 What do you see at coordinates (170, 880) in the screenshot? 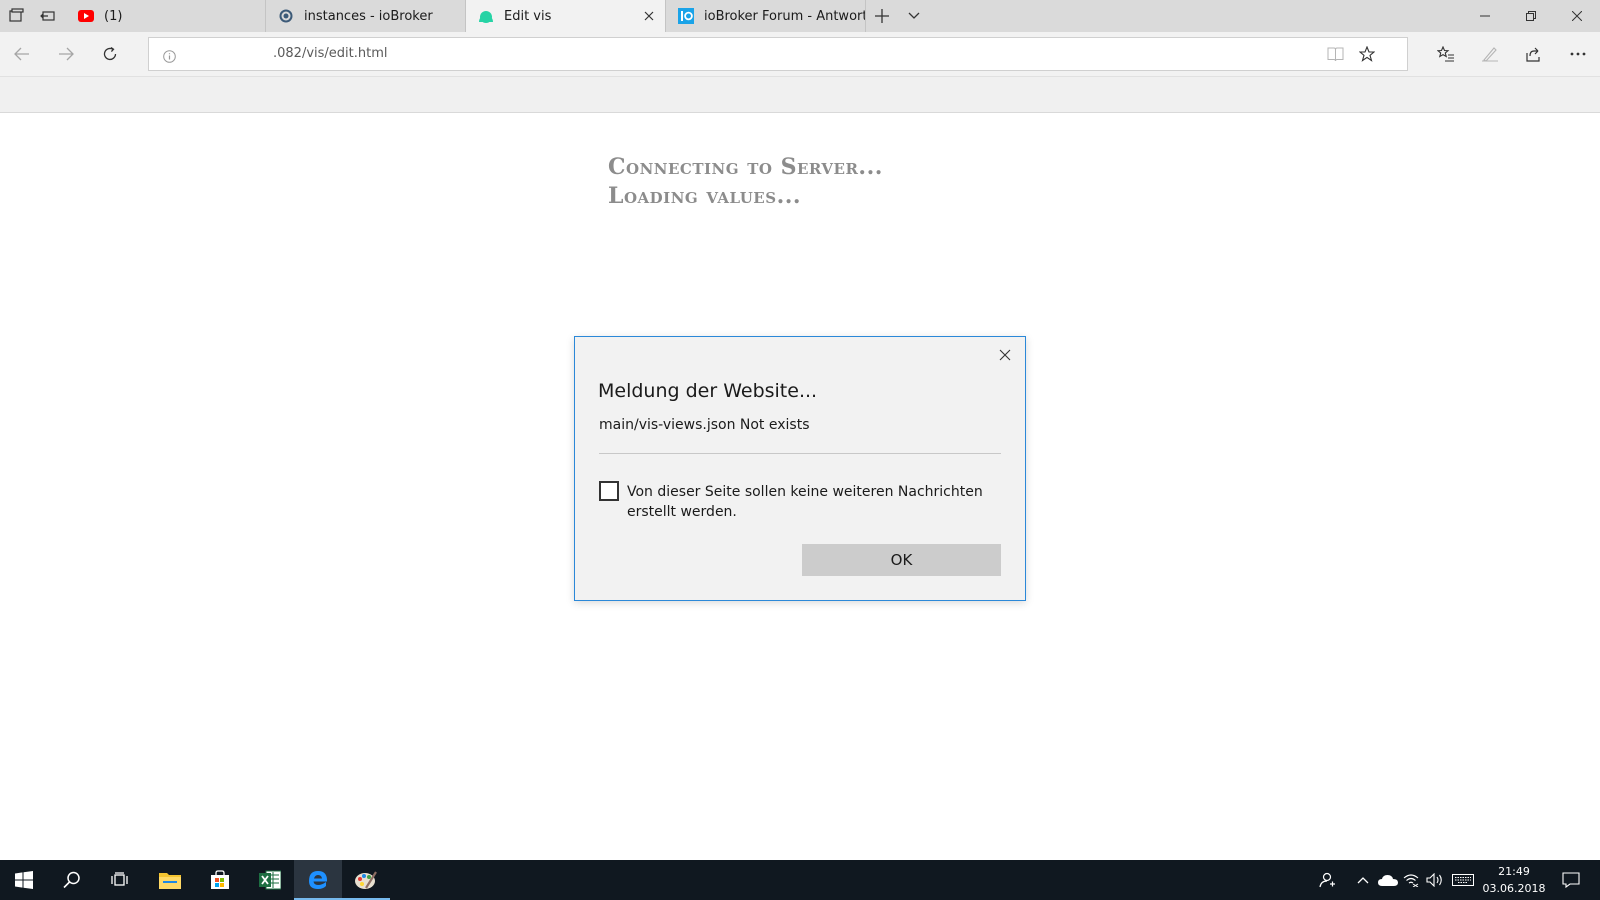
I see `file-explorer-icon` at bounding box center [170, 880].